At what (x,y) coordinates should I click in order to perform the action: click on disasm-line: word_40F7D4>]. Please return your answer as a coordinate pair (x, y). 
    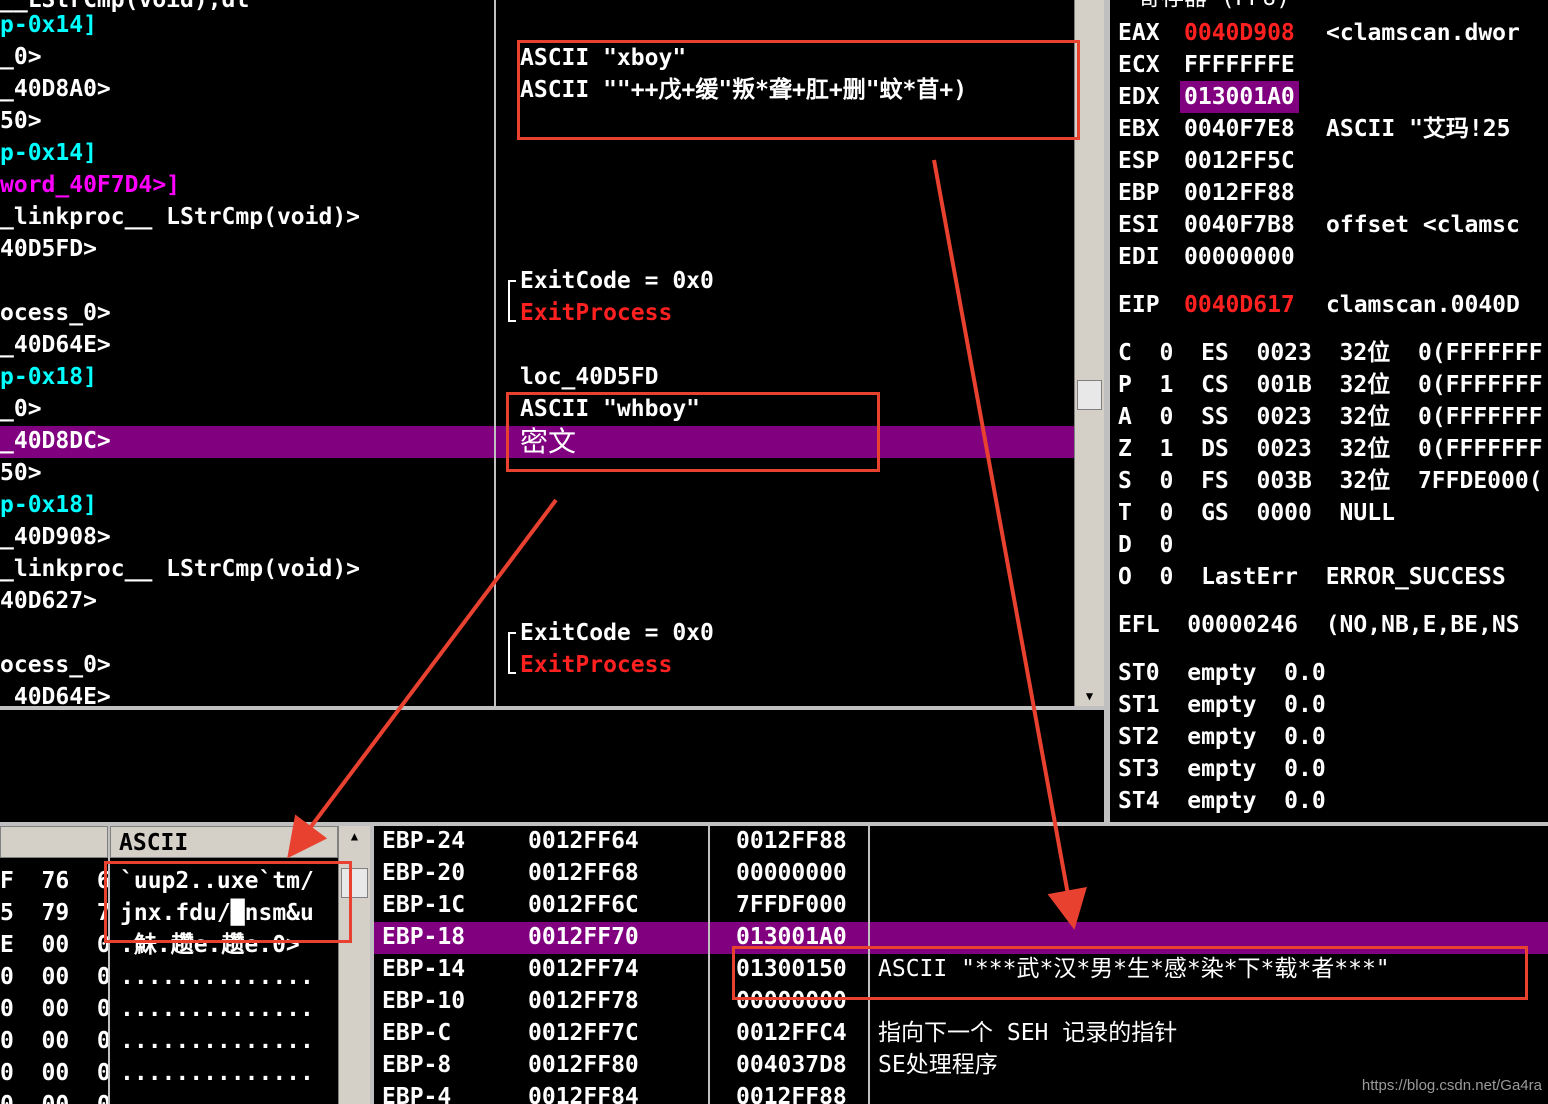
    Looking at the image, I should click on (90, 185).